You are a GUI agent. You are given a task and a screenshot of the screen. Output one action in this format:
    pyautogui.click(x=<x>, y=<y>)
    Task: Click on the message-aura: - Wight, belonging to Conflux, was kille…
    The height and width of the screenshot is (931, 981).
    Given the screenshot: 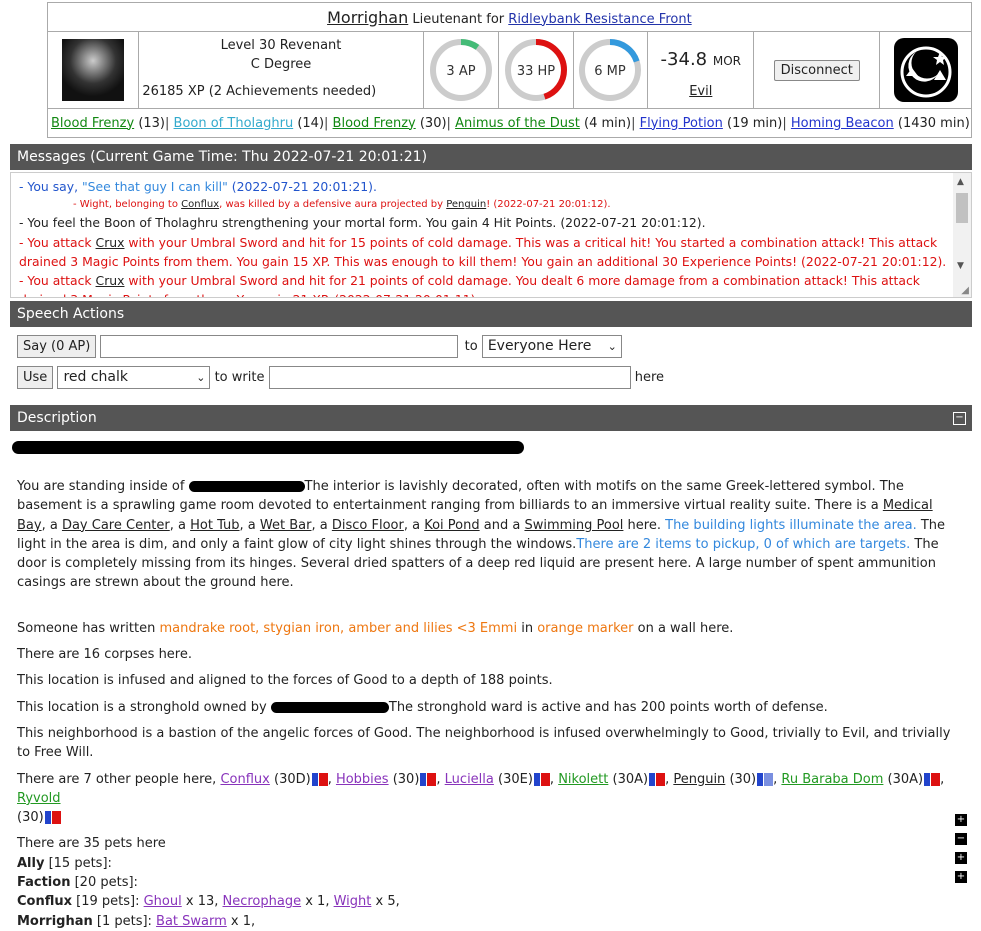 What is the action you would take?
    pyautogui.click(x=483, y=204)
    